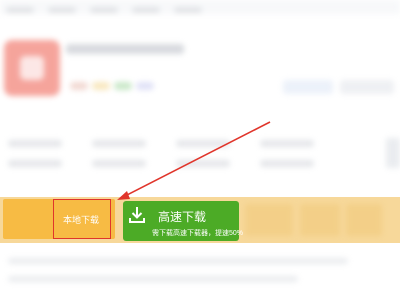  I want to click on highlight-box, so click(82, 219).